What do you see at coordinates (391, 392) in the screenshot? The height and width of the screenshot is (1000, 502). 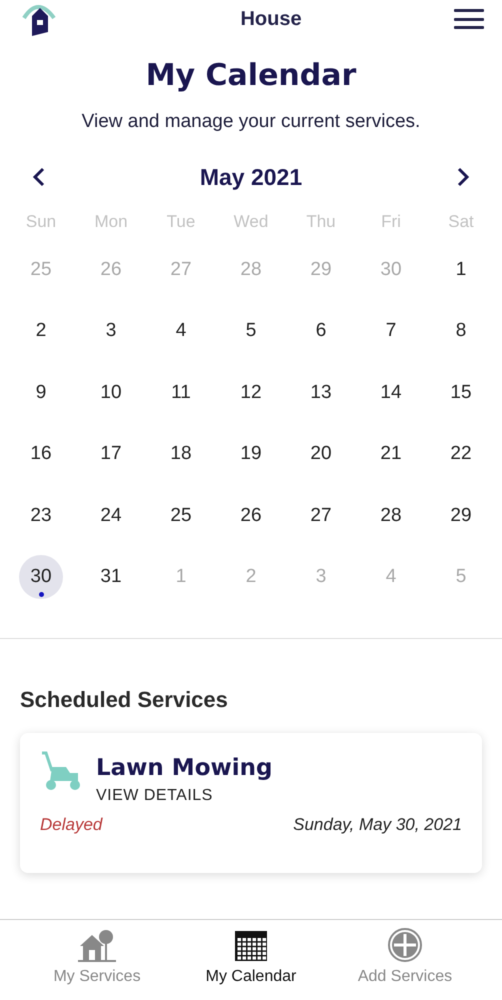 I see `calendar-day: 14` at bounding box center [391, 392].